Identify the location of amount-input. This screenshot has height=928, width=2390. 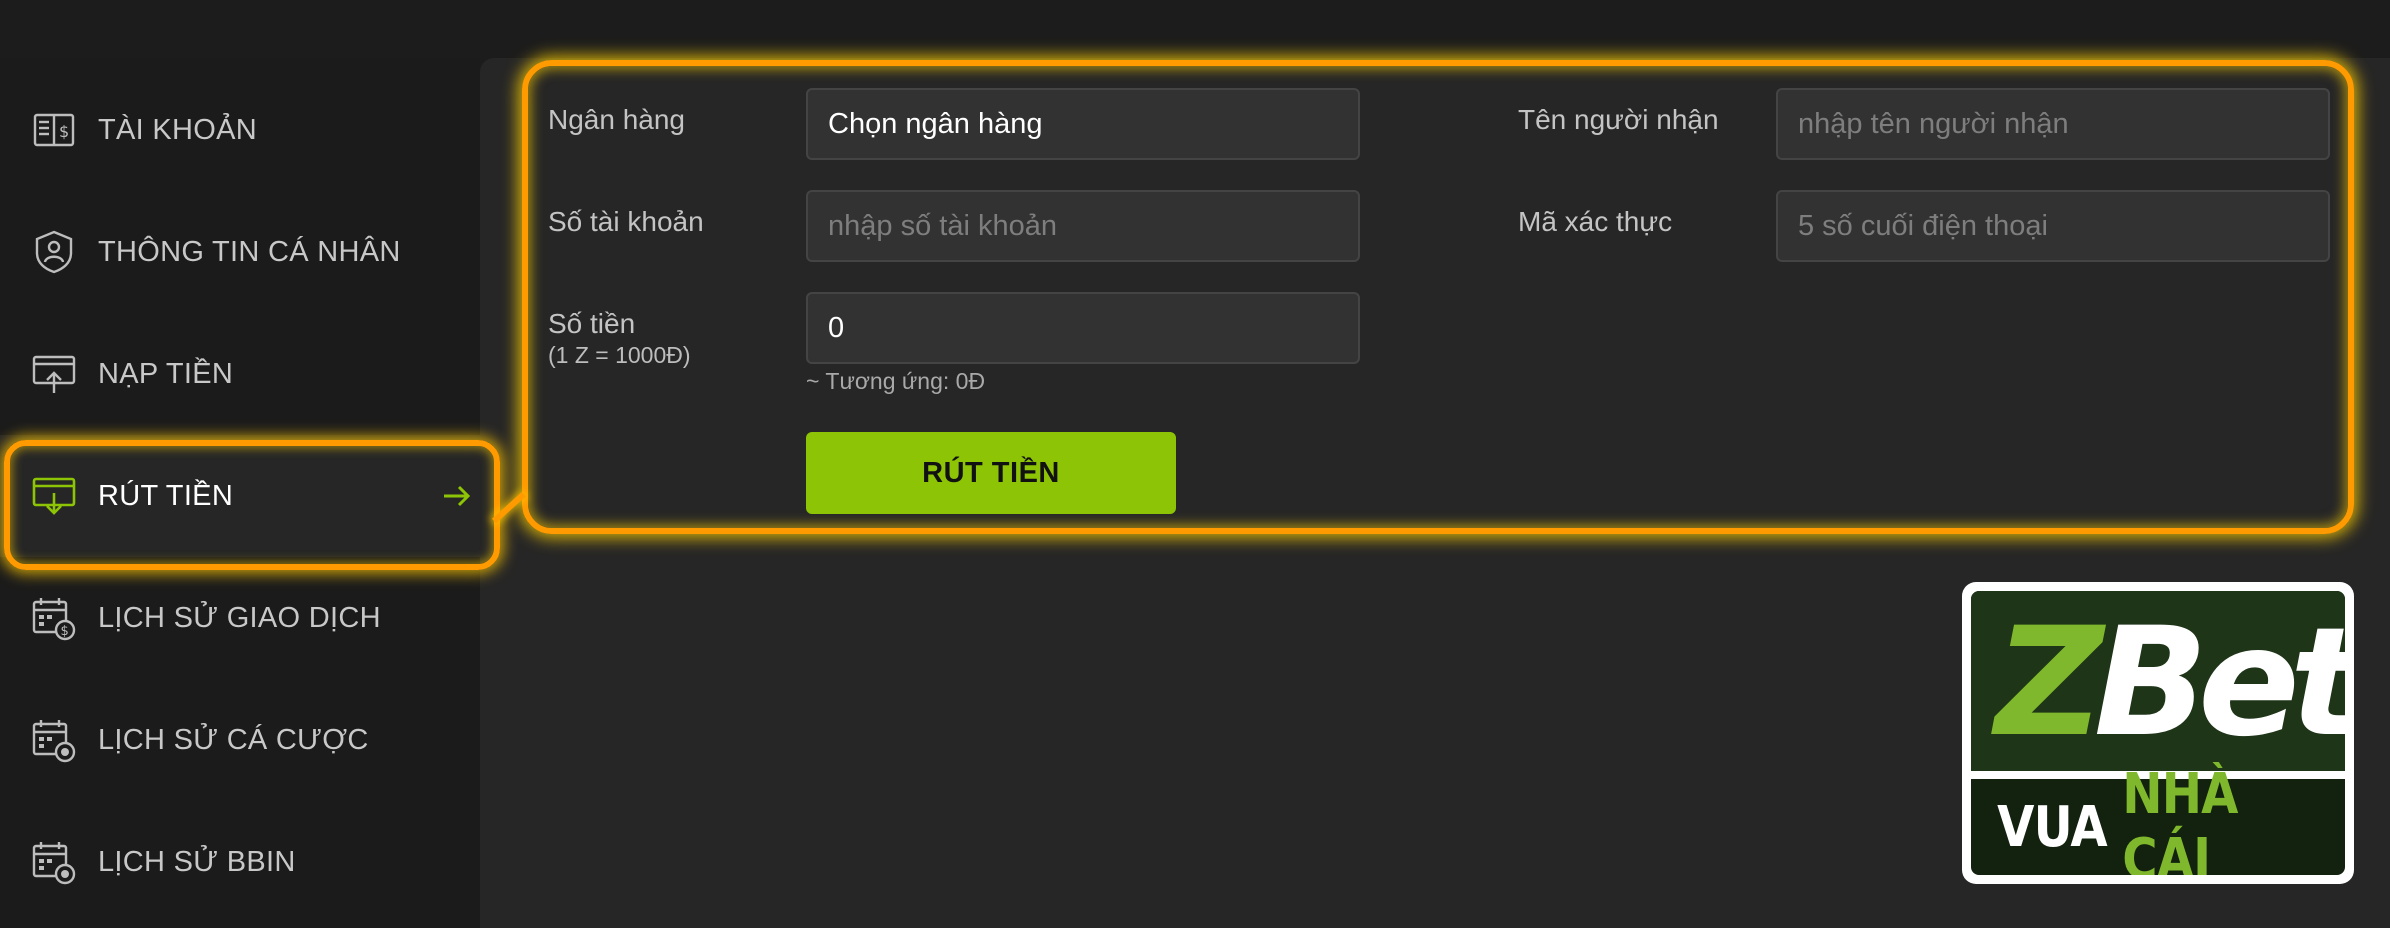
(1083, 328).